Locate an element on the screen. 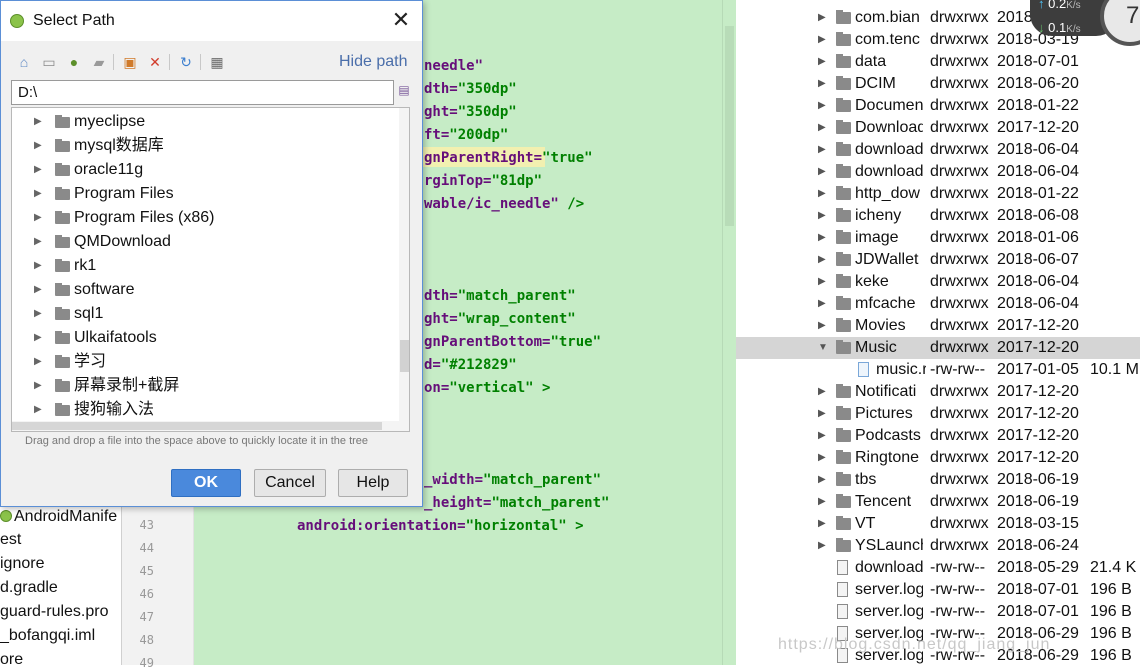 The image size is (1140, 670). file-row: ▶ data drwxrwx 2018-07-01 is located at coordinates (938, 62).